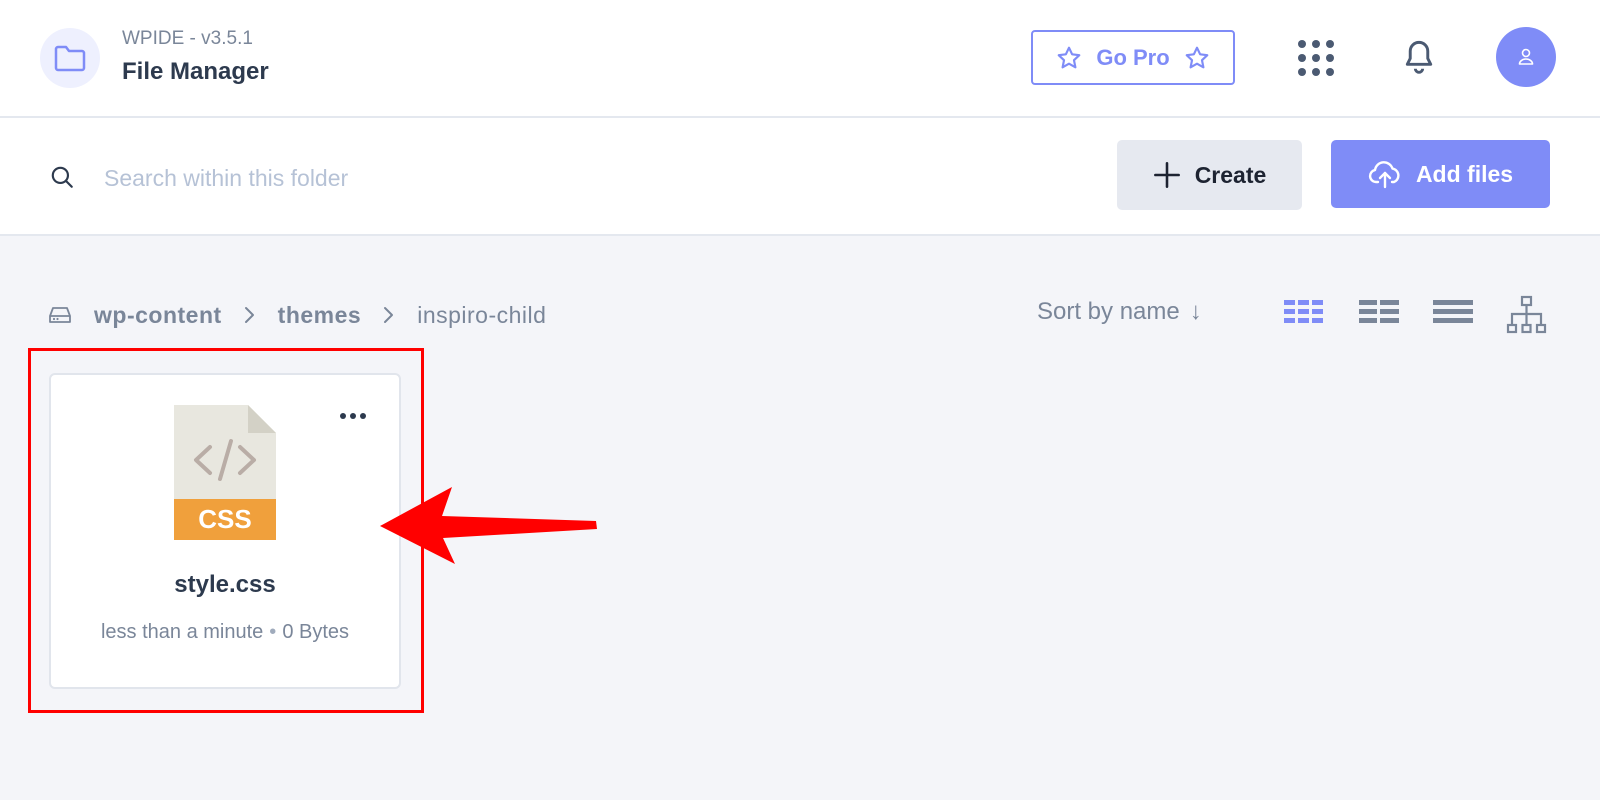  What do you see at coordinates (800, 59) in the screenshot?
I see `app-header: WPIDE - v3.5.1 File Manager Go Pro` at bounding box center [800, 59].